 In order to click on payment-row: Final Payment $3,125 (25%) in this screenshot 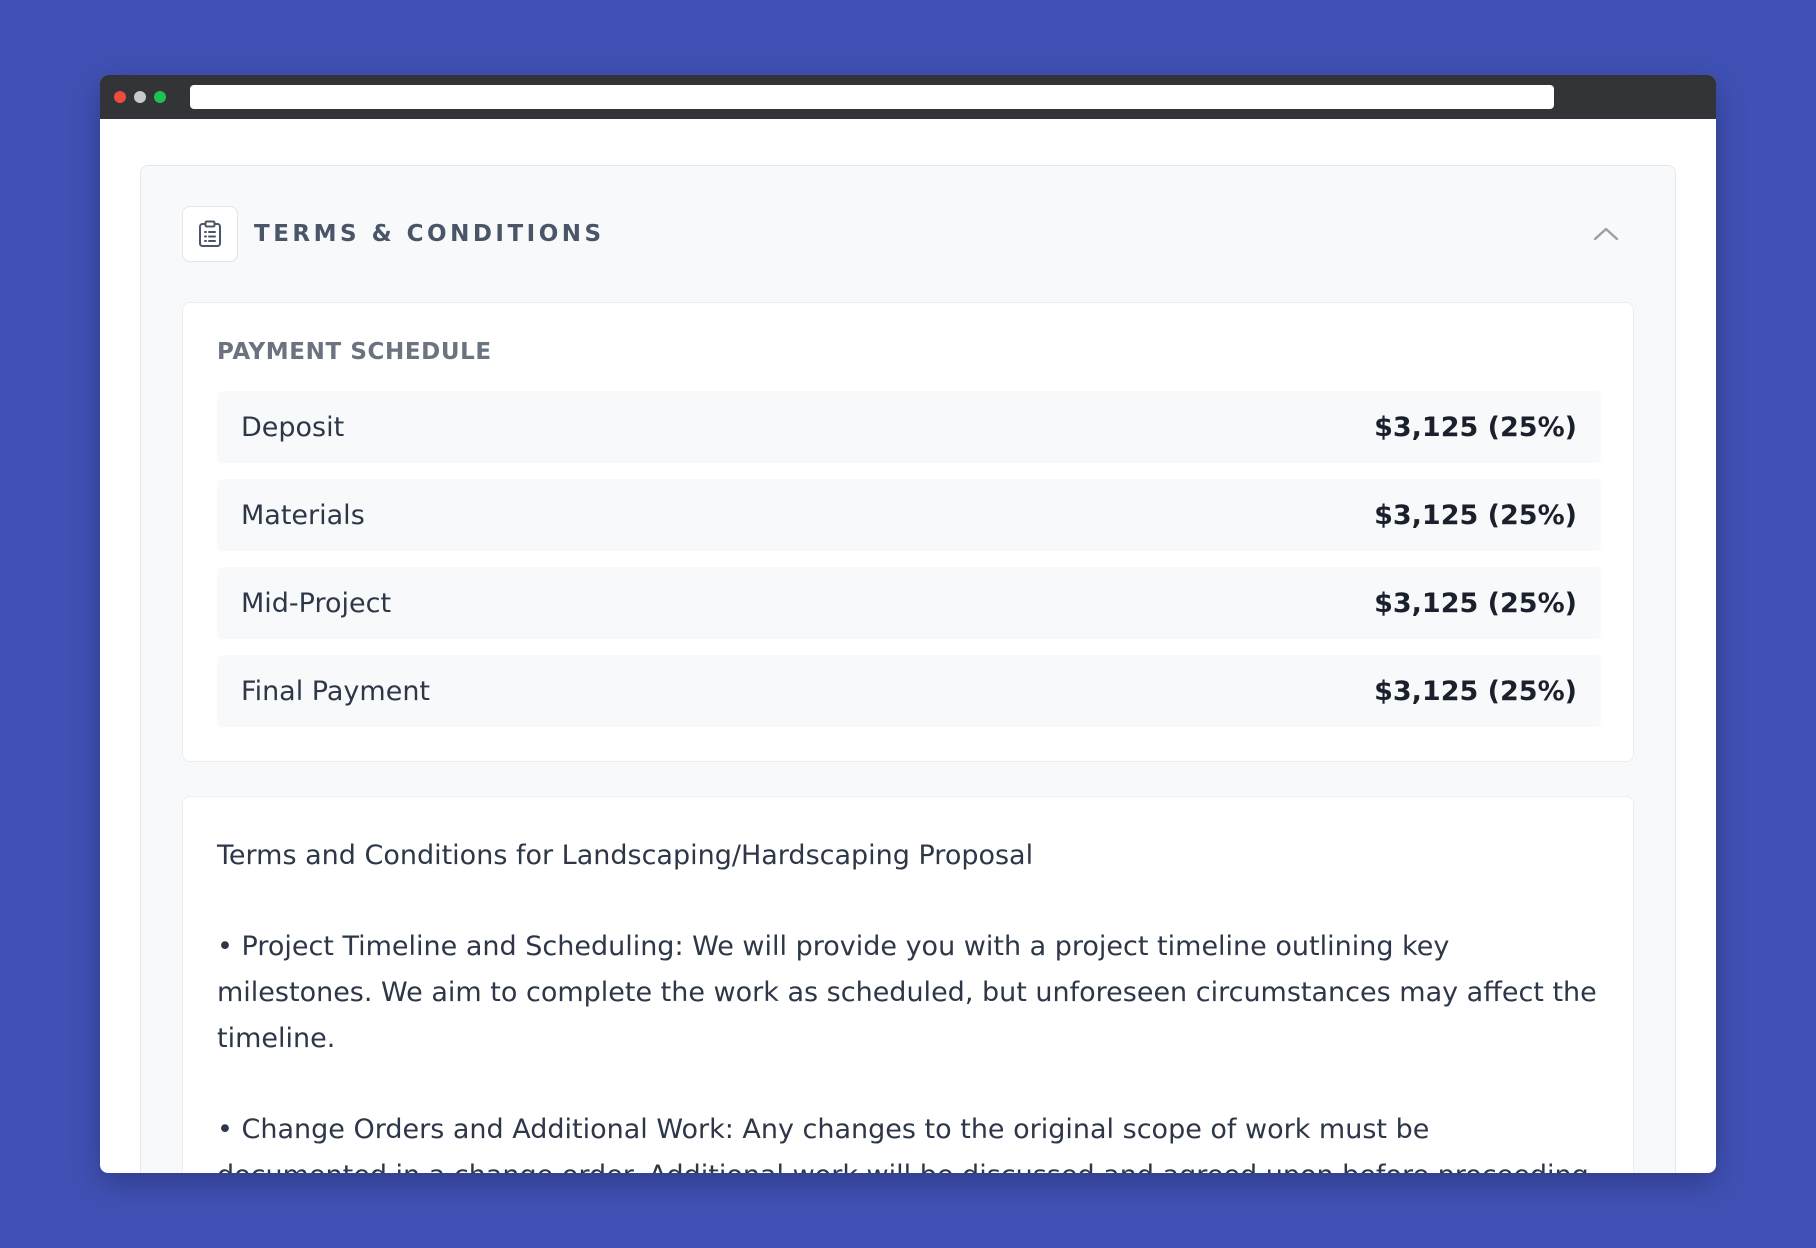, I will do `click(909, 691)`.